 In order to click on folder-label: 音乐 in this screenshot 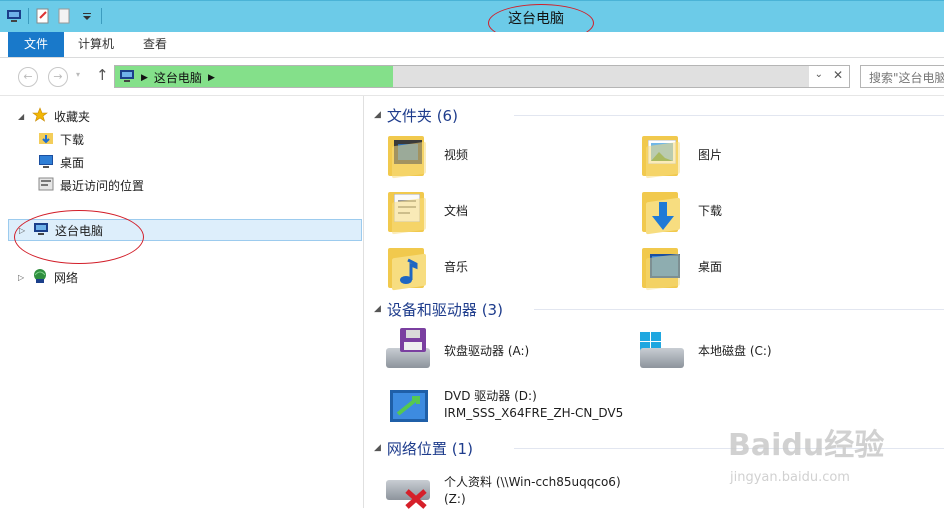, I will do `click(456, 266)`.